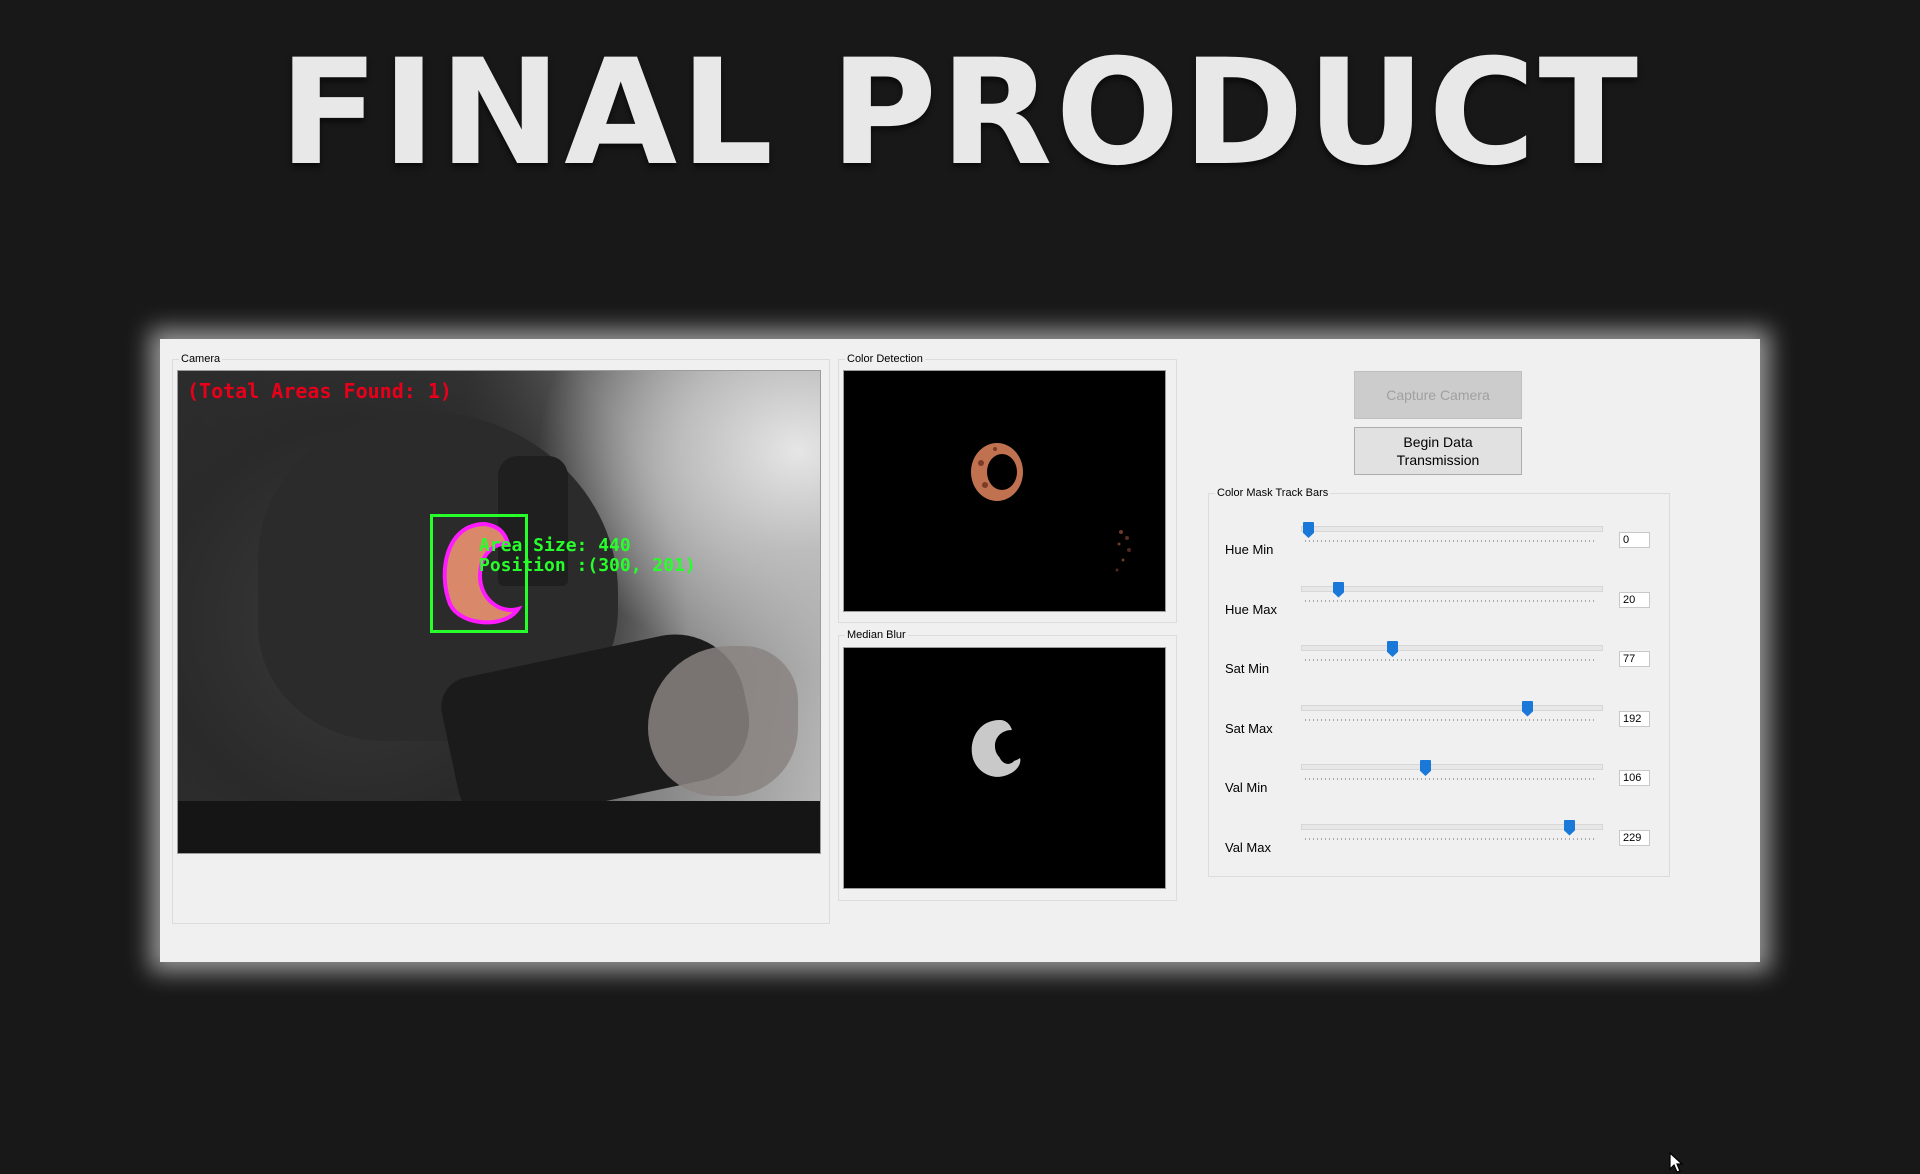 The image size is (1920, 1174). I want to click on trackbar-label: Val Max, so click(1248, 847).